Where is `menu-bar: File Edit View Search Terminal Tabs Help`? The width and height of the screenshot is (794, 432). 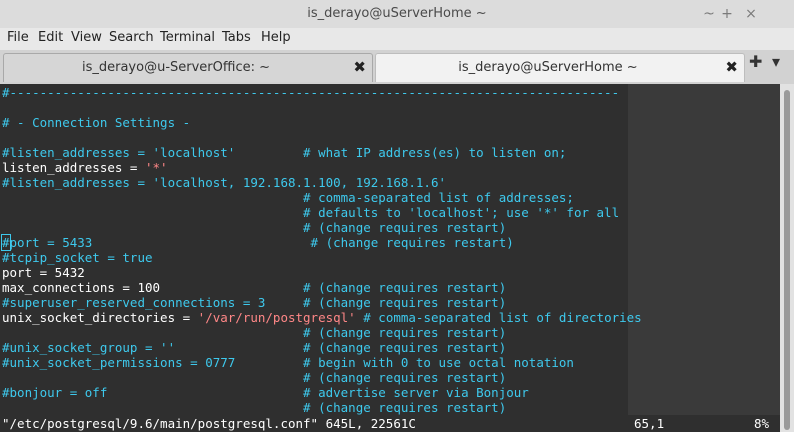
menu-bar: File Edit View Search Terminal Tabs Help is located at coordinates (397, 39).